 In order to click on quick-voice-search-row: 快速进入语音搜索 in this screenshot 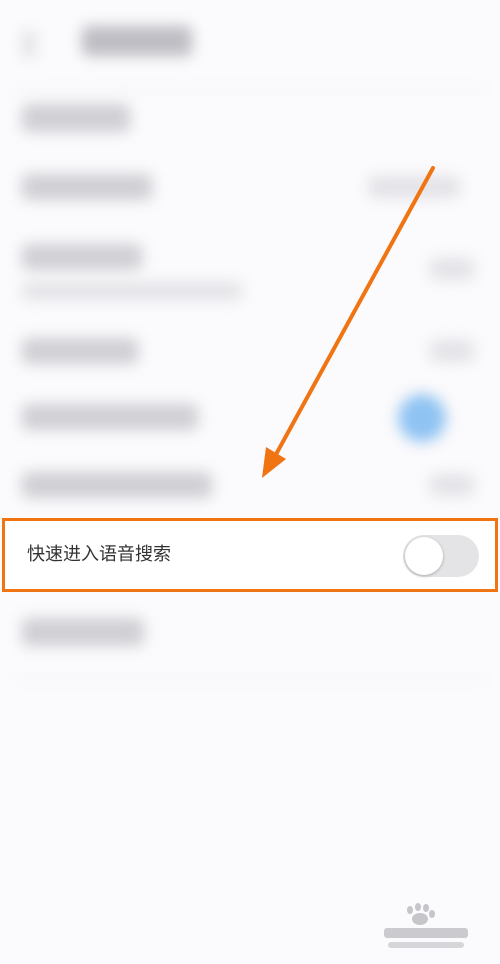, I will do `click(250, 555)`.